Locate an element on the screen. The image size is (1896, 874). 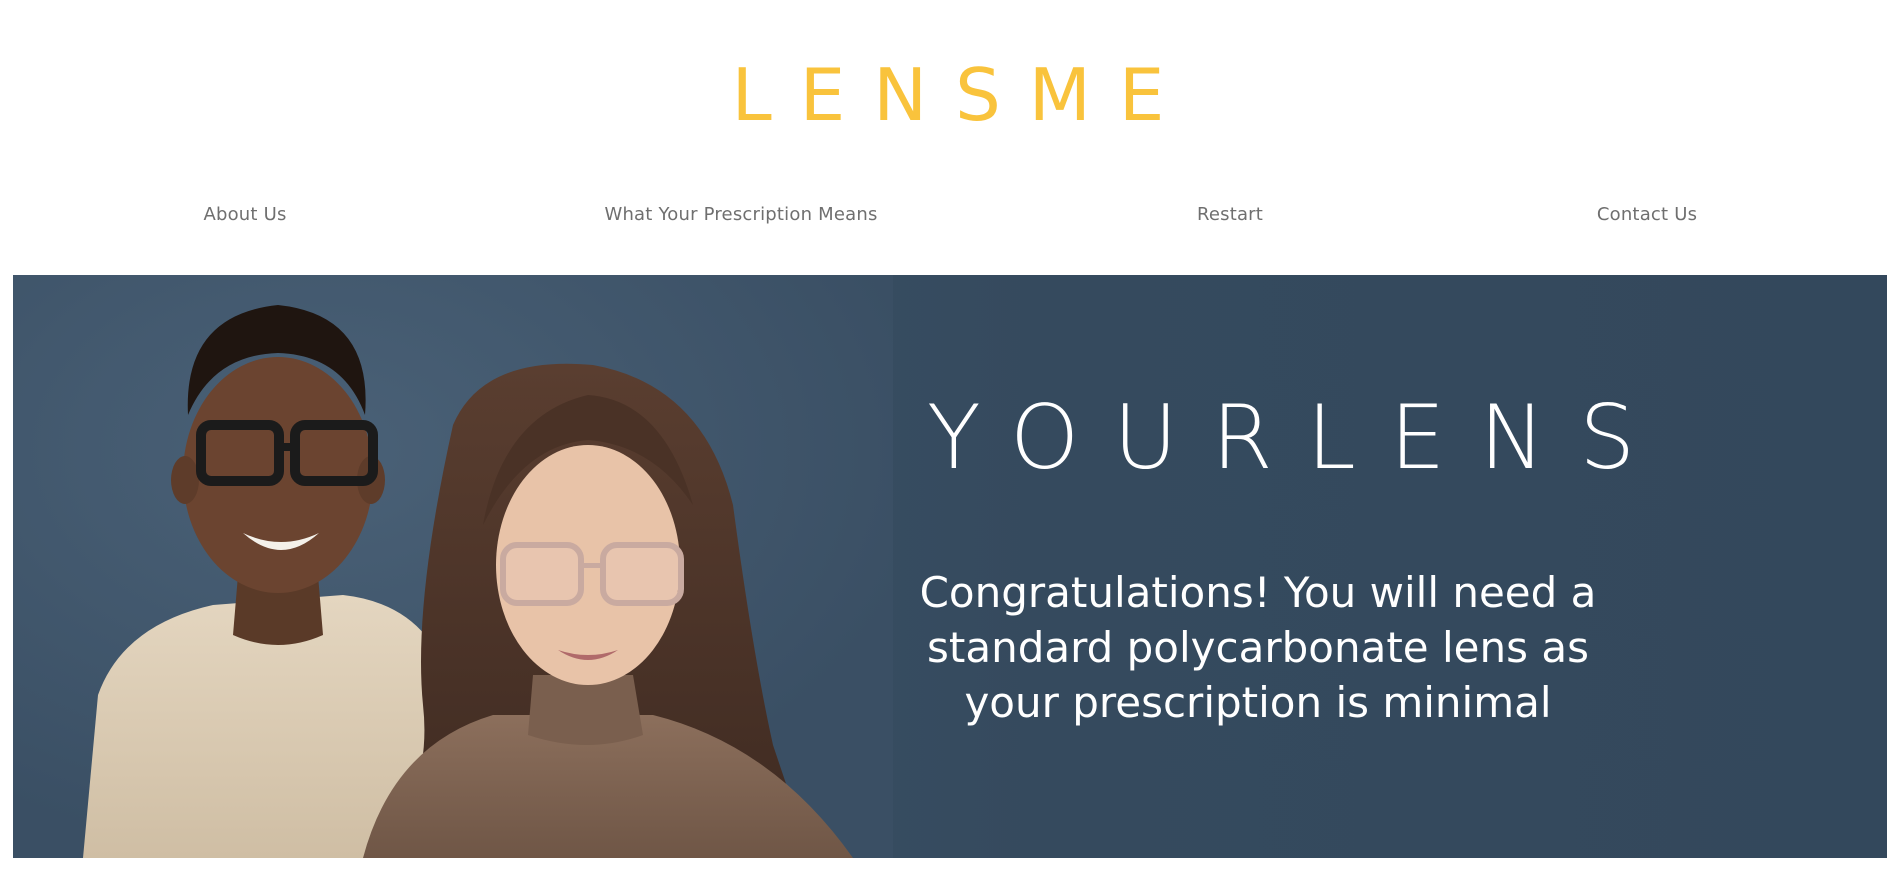
nav-prescription-meaning: What Your Prescription Means is located at coordinates (740, 214).